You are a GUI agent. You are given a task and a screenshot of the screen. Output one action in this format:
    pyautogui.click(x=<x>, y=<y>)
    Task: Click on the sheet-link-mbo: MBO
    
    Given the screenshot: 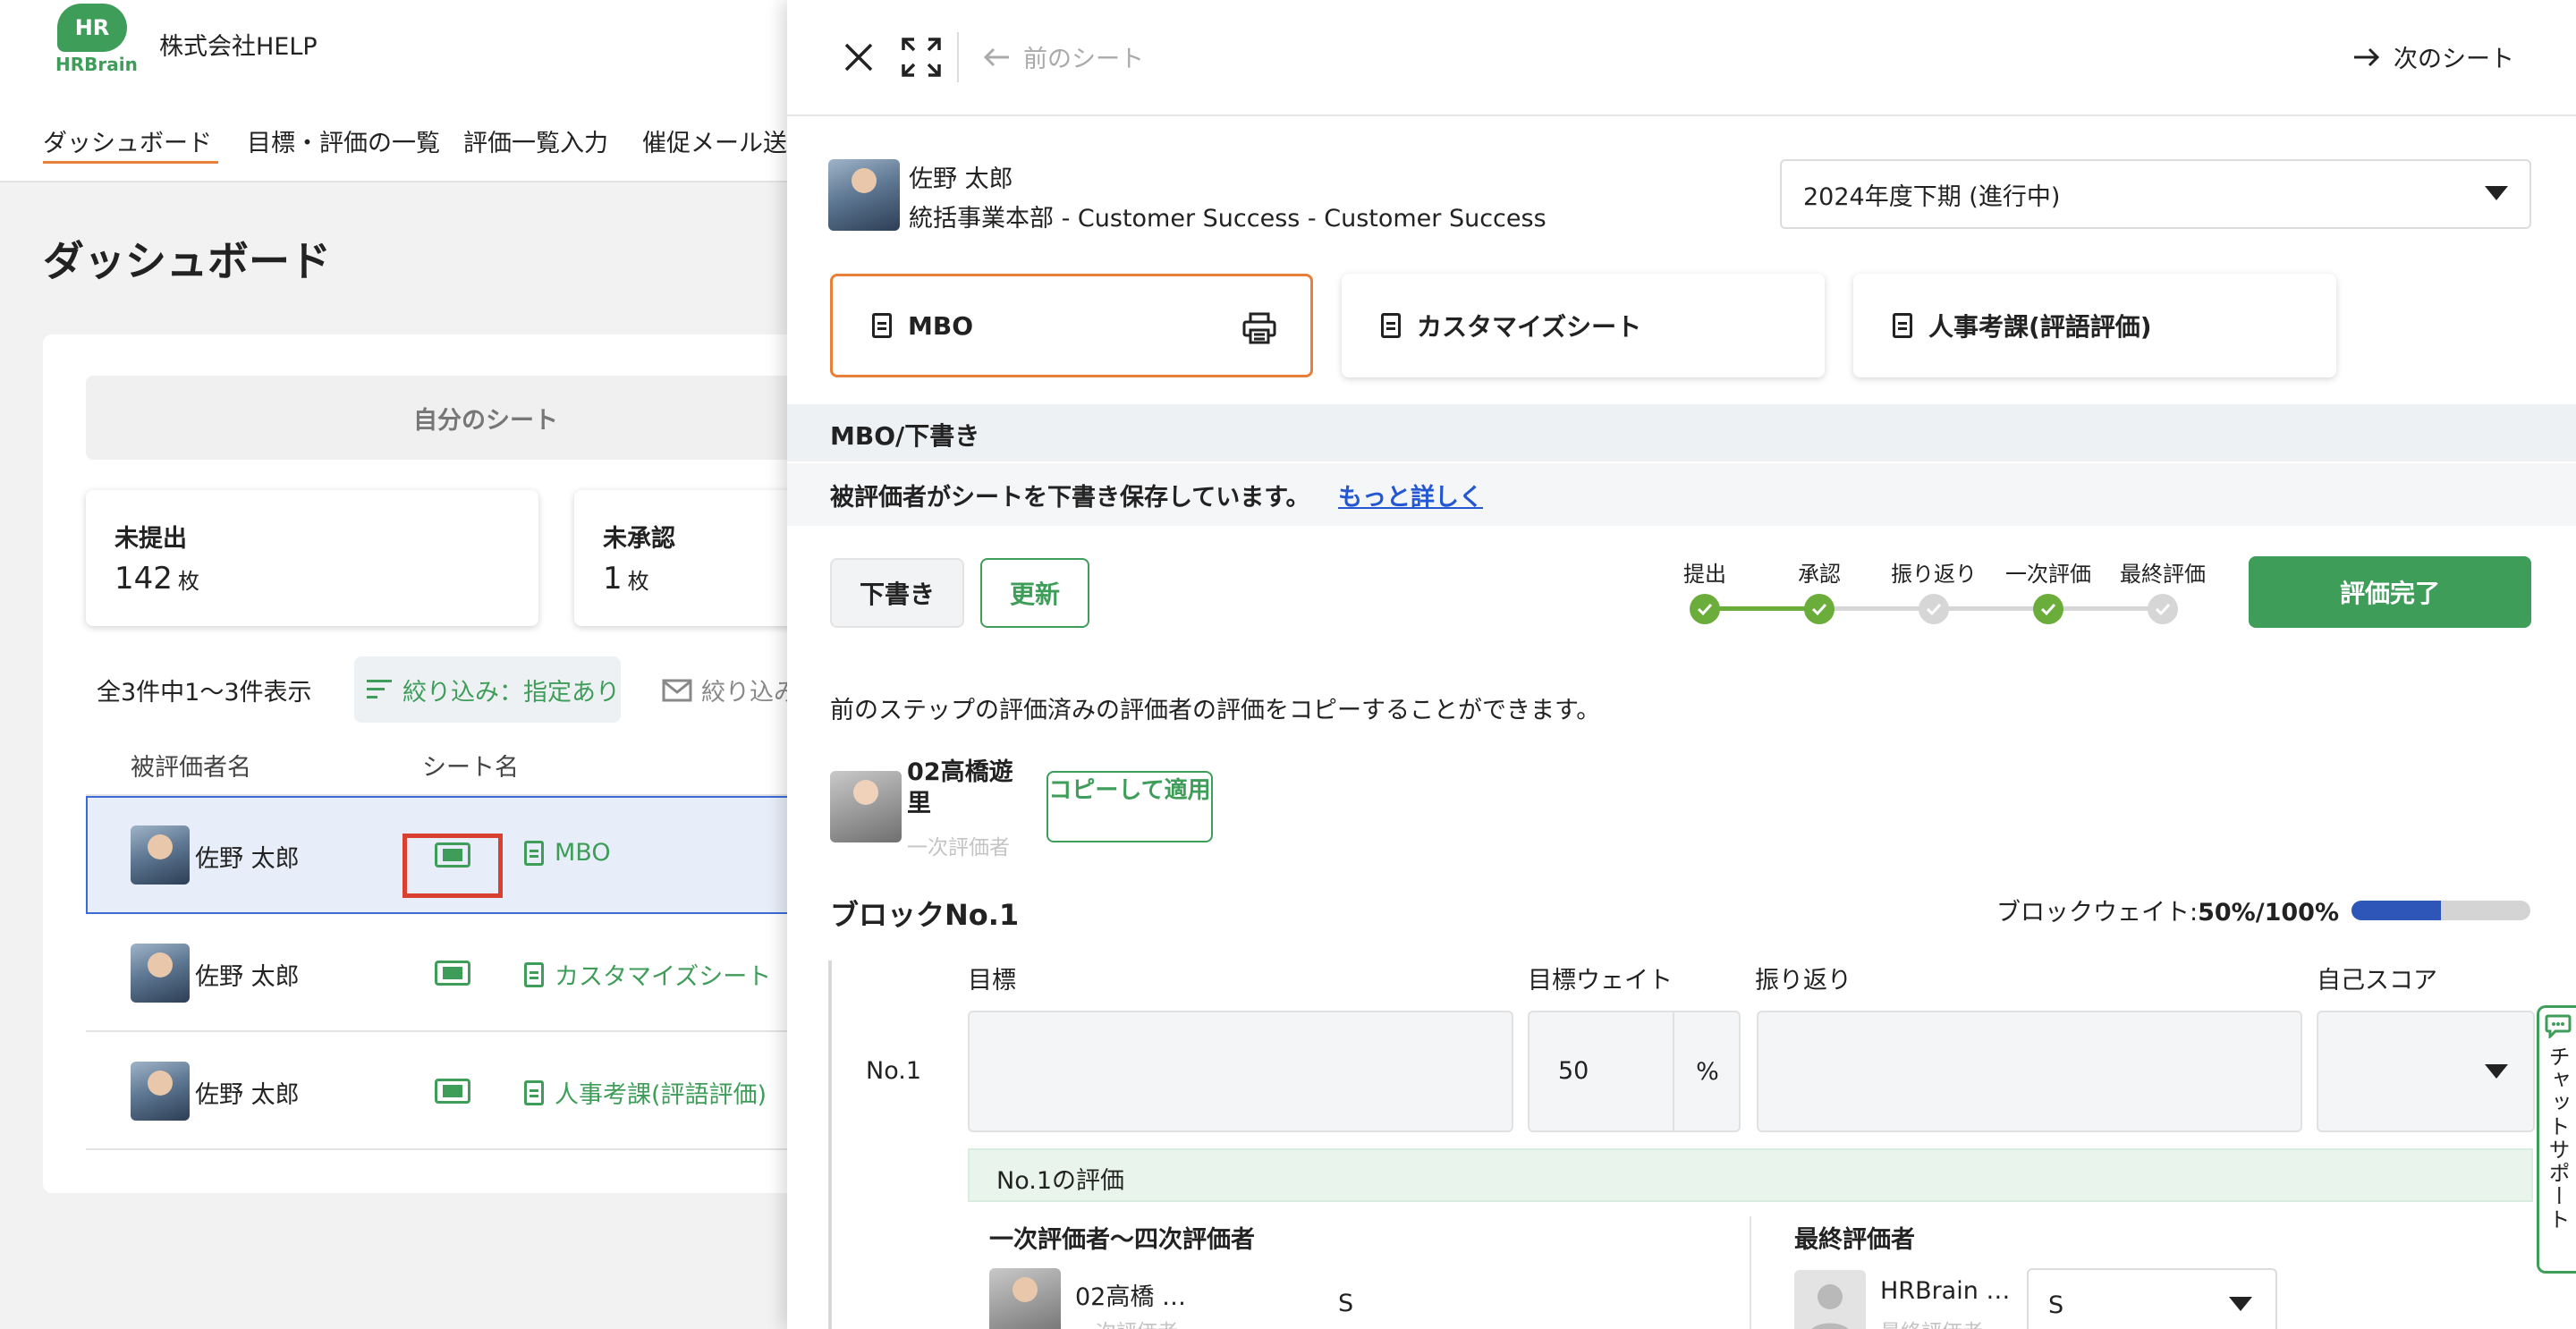 What is the action you would take?
    pyautogui.click(x=567, y=853)
    